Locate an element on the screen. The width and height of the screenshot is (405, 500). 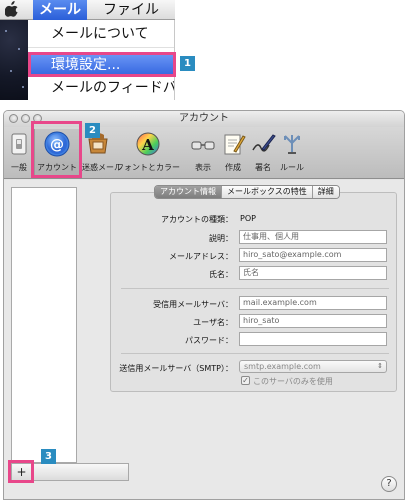
tab-advanced: 詳細 is located at coordinates (325, 192).